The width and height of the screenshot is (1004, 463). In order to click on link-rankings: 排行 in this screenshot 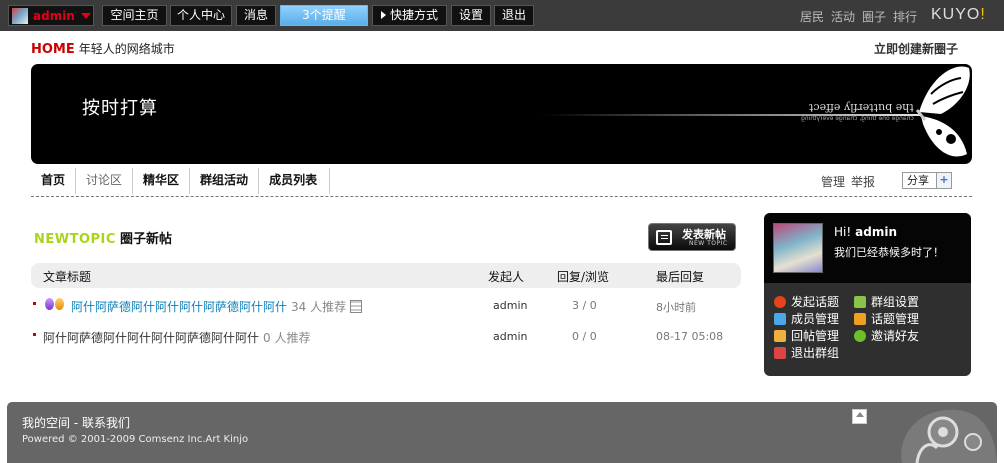, I will do `click(905, 16)`.